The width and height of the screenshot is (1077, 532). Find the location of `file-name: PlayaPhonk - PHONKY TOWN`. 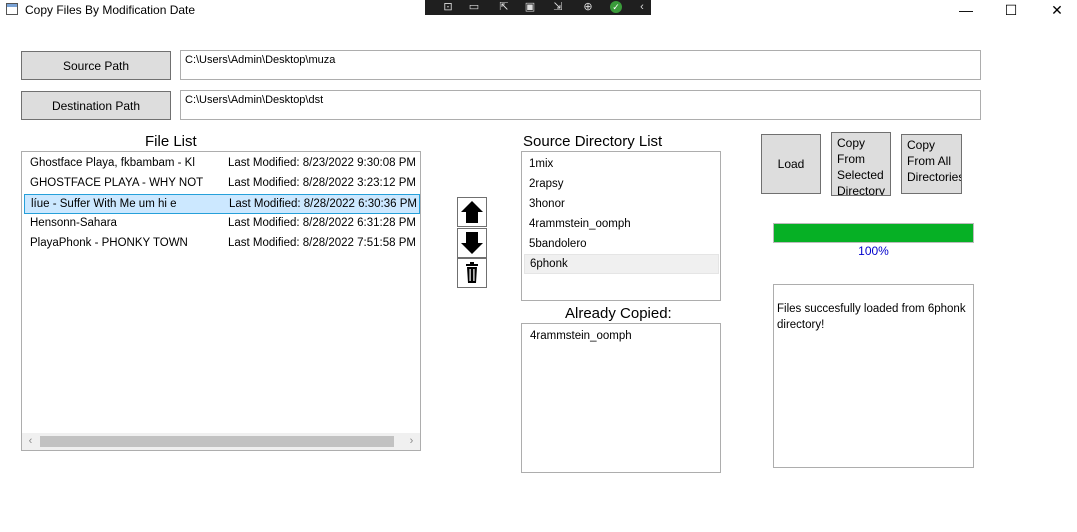

file-name: PlayaPhonk - PHONKY TOWN is located at coordinates (109, 243).